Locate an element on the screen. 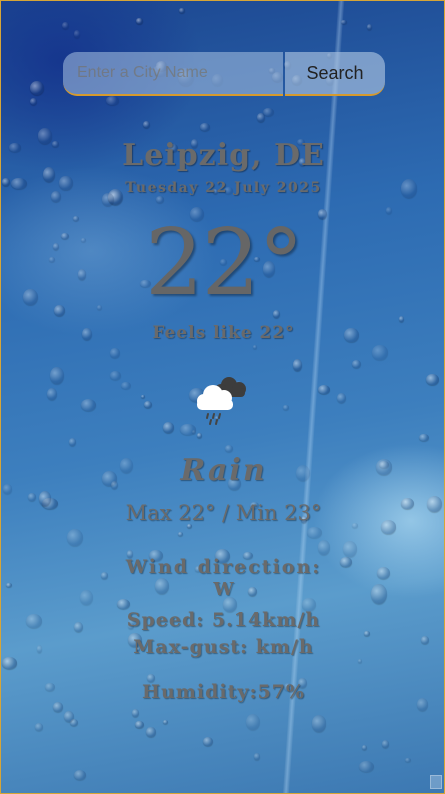 Image resolution: width=445 pixels, height=794 pixels. weather-condition: Rain is located at coordinates (223, 470).